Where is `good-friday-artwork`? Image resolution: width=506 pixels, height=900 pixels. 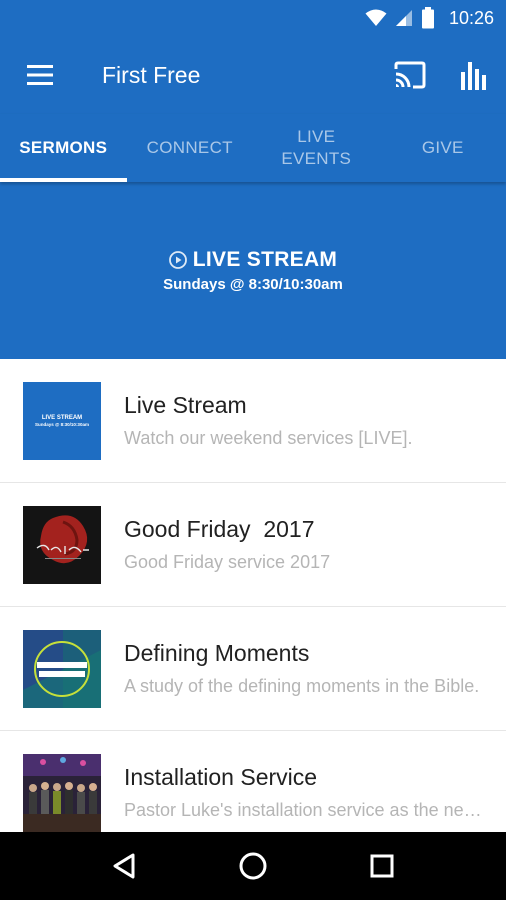 good-friday-artwork is located at coordinates (62, 544).